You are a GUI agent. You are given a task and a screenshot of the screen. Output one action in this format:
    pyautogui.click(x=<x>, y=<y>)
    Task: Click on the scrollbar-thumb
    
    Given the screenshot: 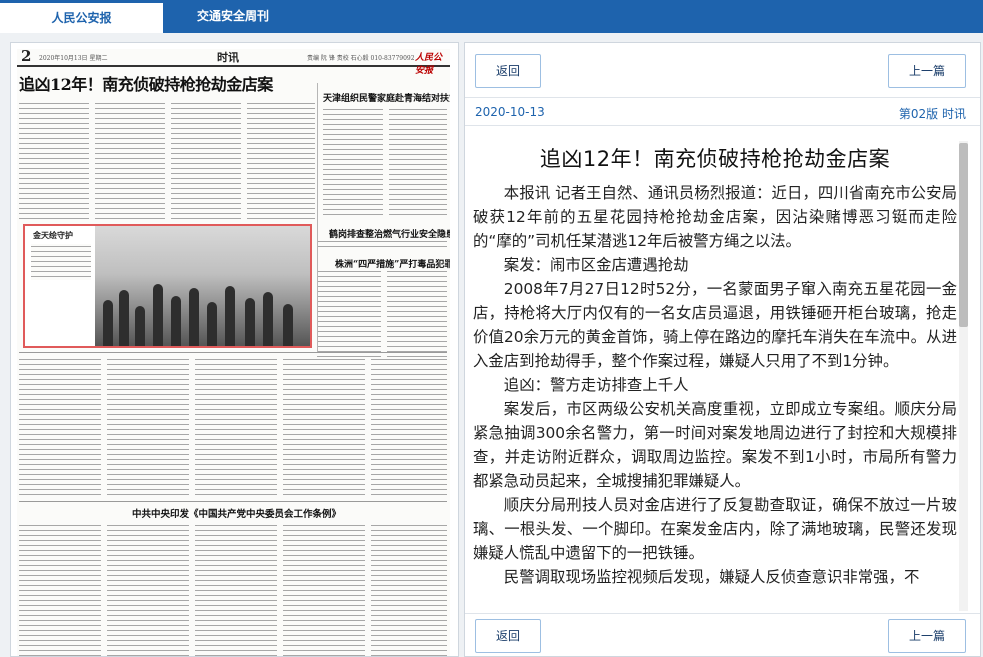 What is the action you would take?
    pyautogui.click(x=963, y=235)
    